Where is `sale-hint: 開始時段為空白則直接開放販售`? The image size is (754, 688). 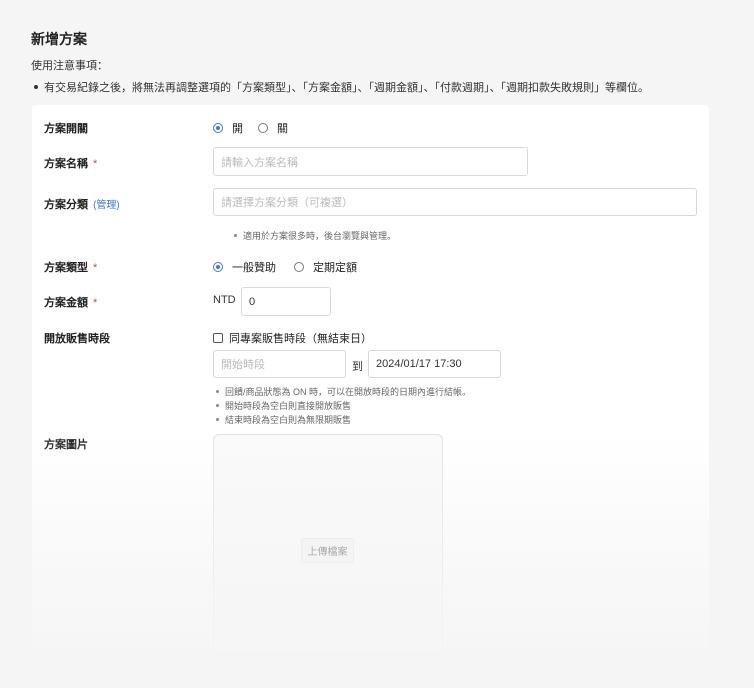 sale-hint: 開始時段為空白則直接開放販售 is located at coordinates (283, 405).